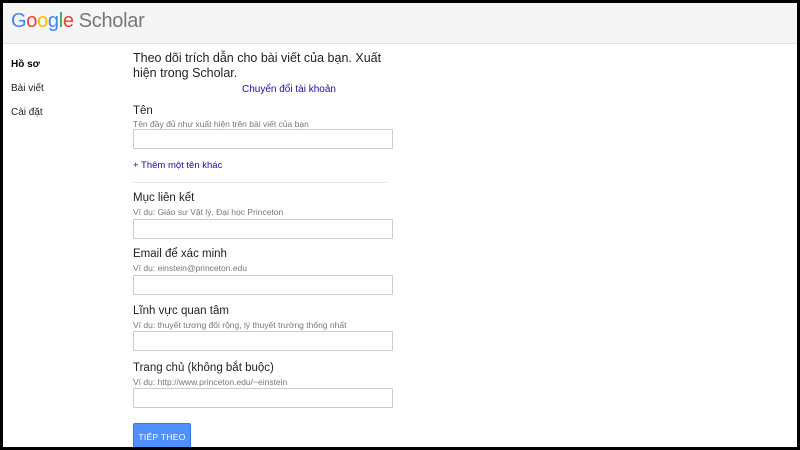  Describe the element at coordinates (263, 341) in the screenshot. I see `interests-input` at that location.